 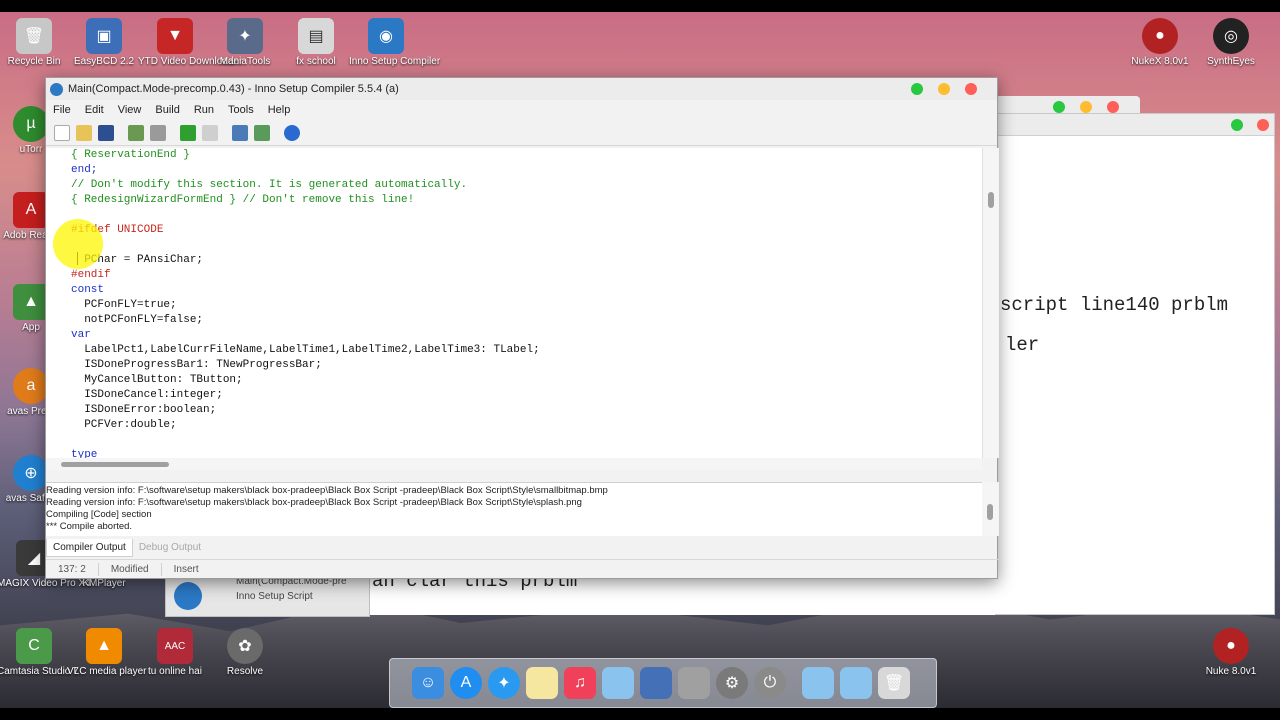 What do you see at coordinates (656, 683) in the screenshot?
I see `display-icon` at bounding box center [656, 683].